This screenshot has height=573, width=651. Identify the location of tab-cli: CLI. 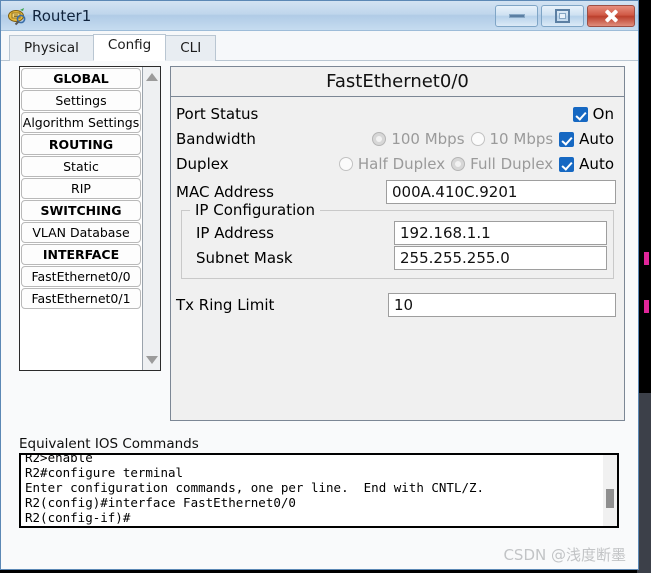
(191, 48).